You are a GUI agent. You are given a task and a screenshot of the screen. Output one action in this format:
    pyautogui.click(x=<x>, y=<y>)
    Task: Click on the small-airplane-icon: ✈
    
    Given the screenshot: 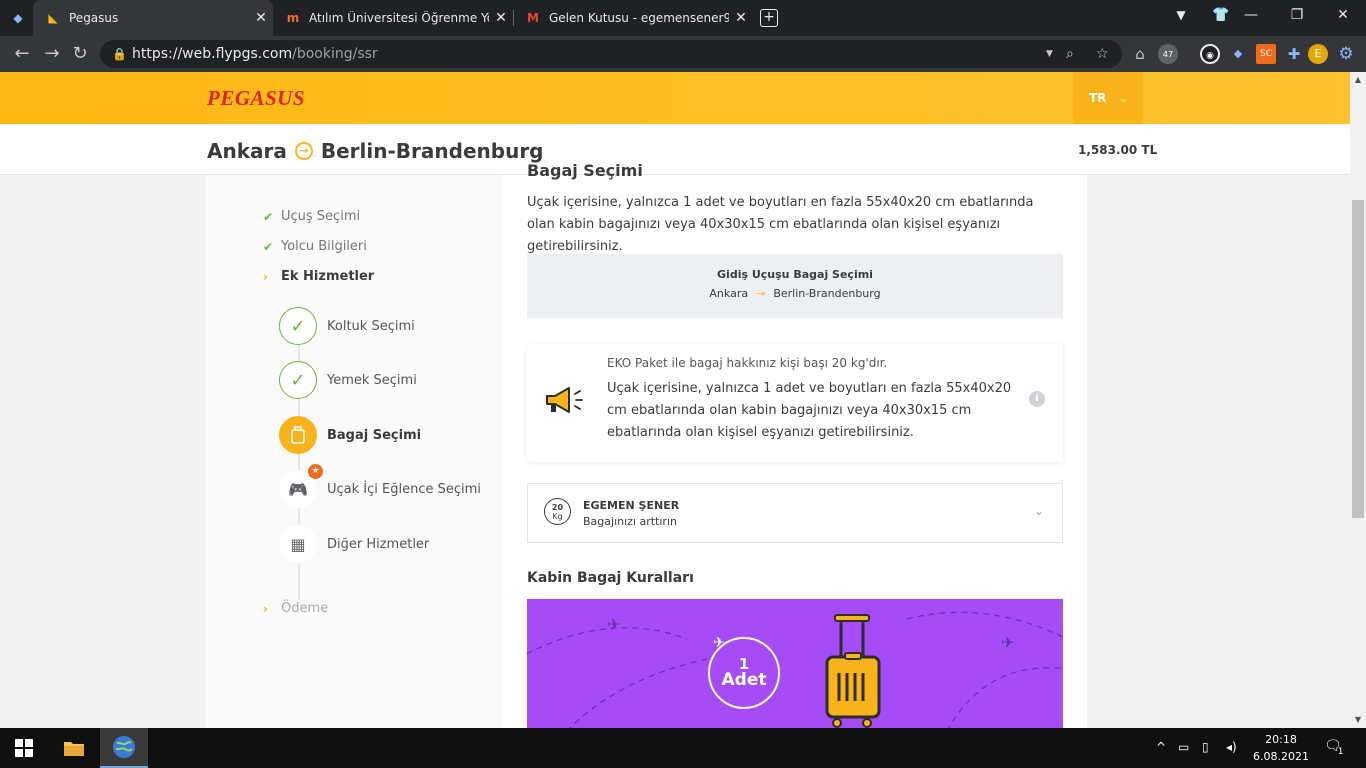 What is the action you would take?
    pyautogui.click(x=719, y=643)
    